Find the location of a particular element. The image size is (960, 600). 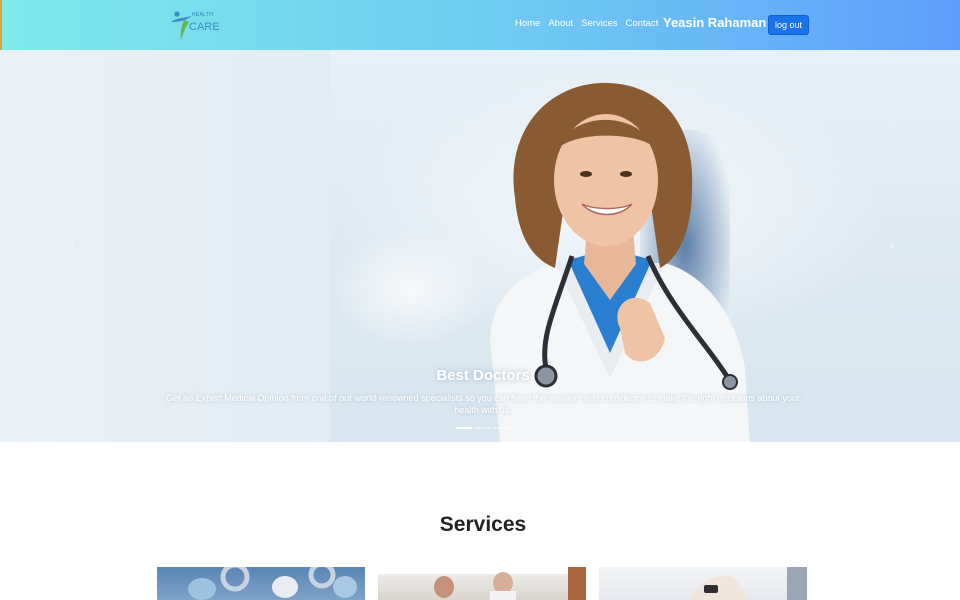

surgery-image is located at coordinates (272, 583).